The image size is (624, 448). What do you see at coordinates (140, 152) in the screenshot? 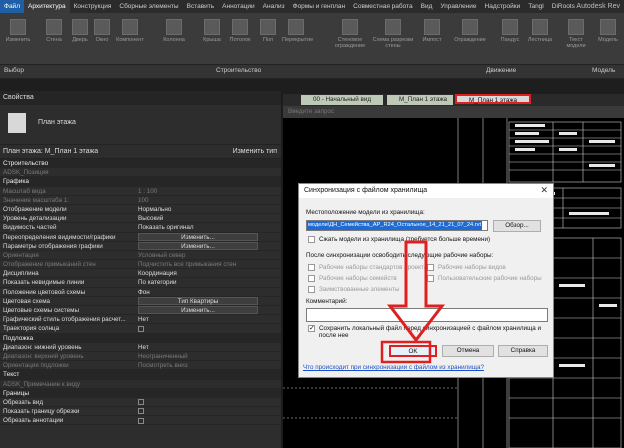
I see `instance-filter: План этажа: М_План 1 этажа Изменить тип` at bounding box center [140, 152].